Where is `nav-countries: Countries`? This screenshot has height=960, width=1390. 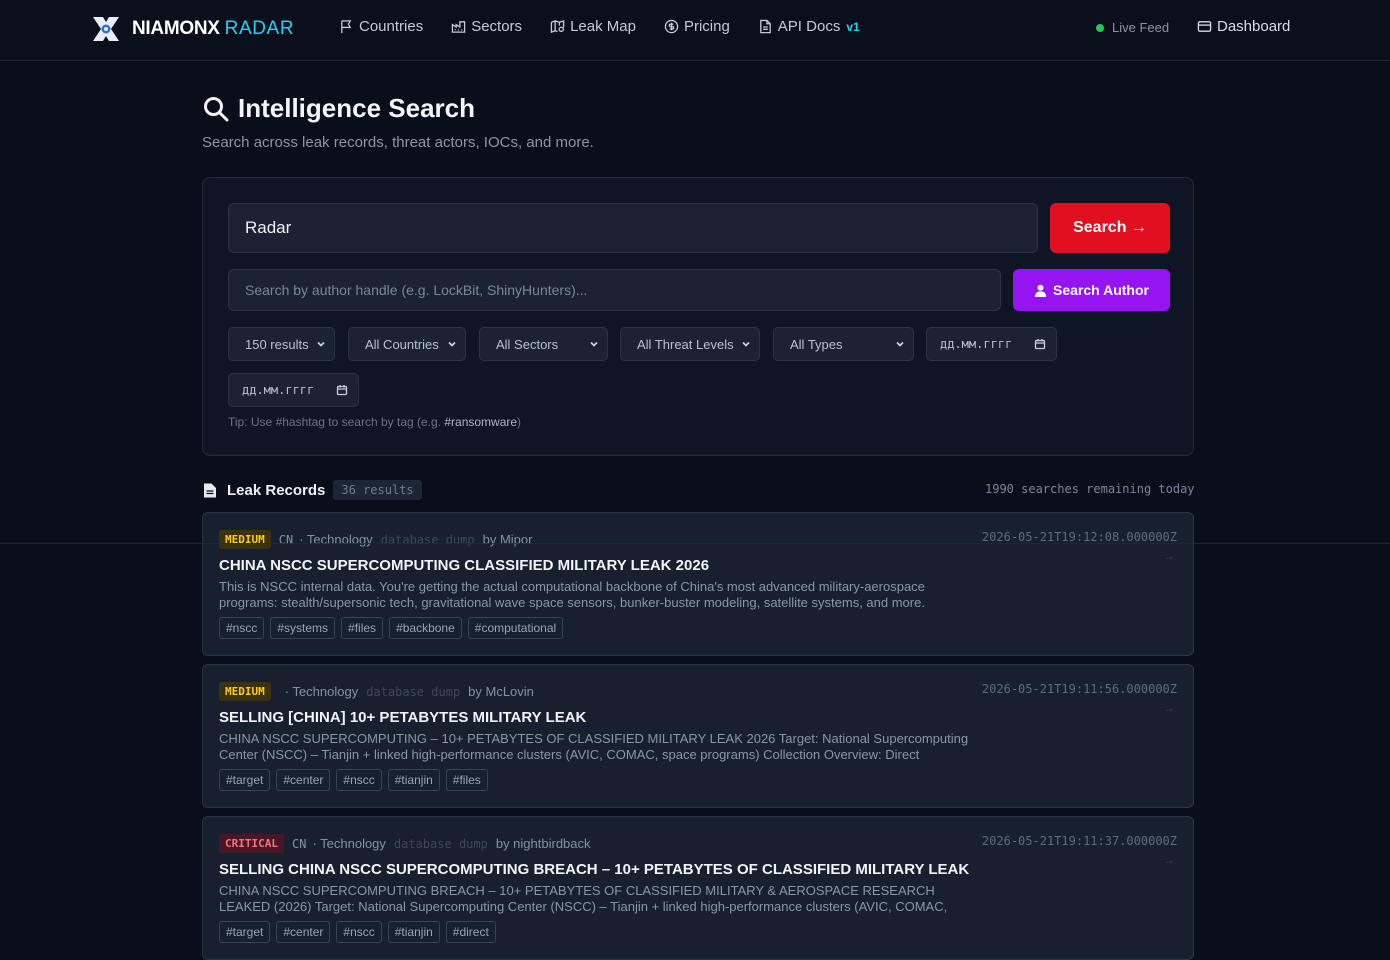 nav-countries: Countries is located at coordinates (381, 26).